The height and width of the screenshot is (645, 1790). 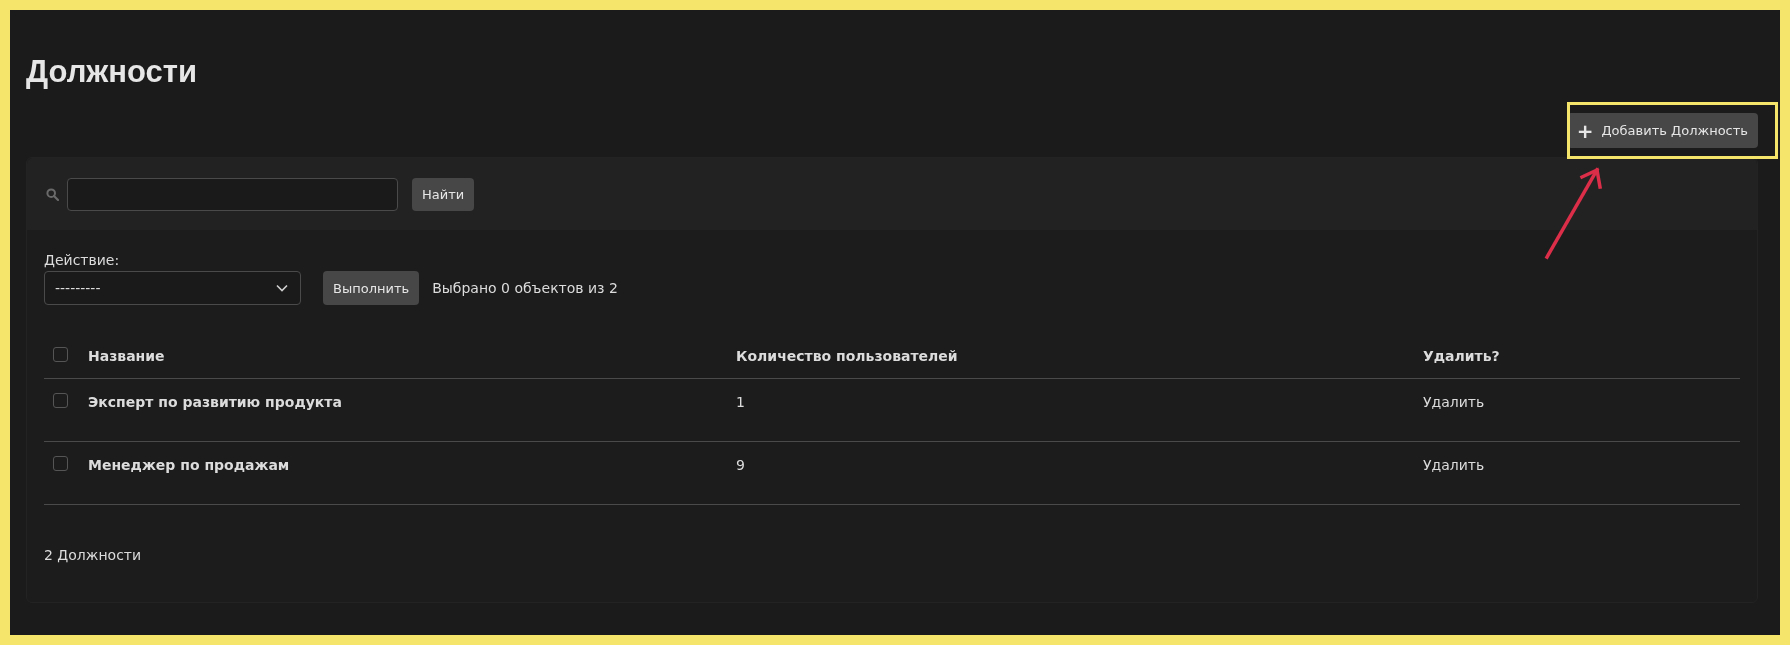 What do you see at coordinates (741, 402) in the screenshot?
I see `table-cell-text: 1` at bounding box center [741, 402].